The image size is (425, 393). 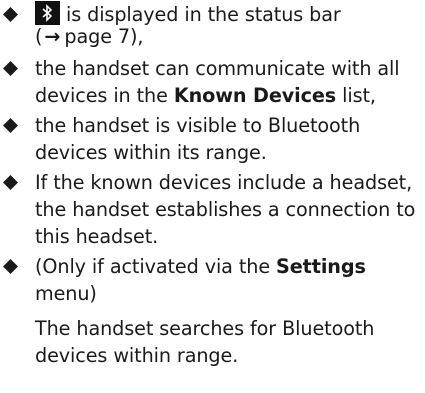 I want to click on arrow-right-icon: →, so click(x=52, y=36).